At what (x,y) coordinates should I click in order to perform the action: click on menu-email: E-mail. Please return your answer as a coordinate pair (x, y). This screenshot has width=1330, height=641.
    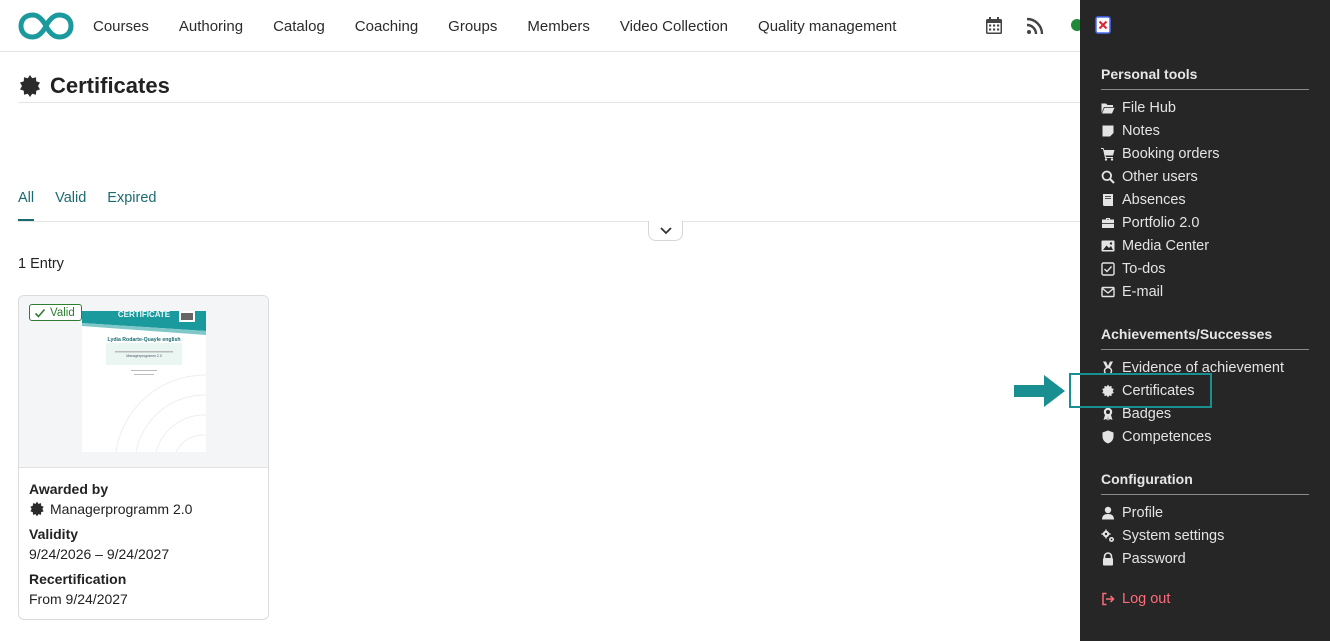
    Looking at the image, I should click on (1132, 292).